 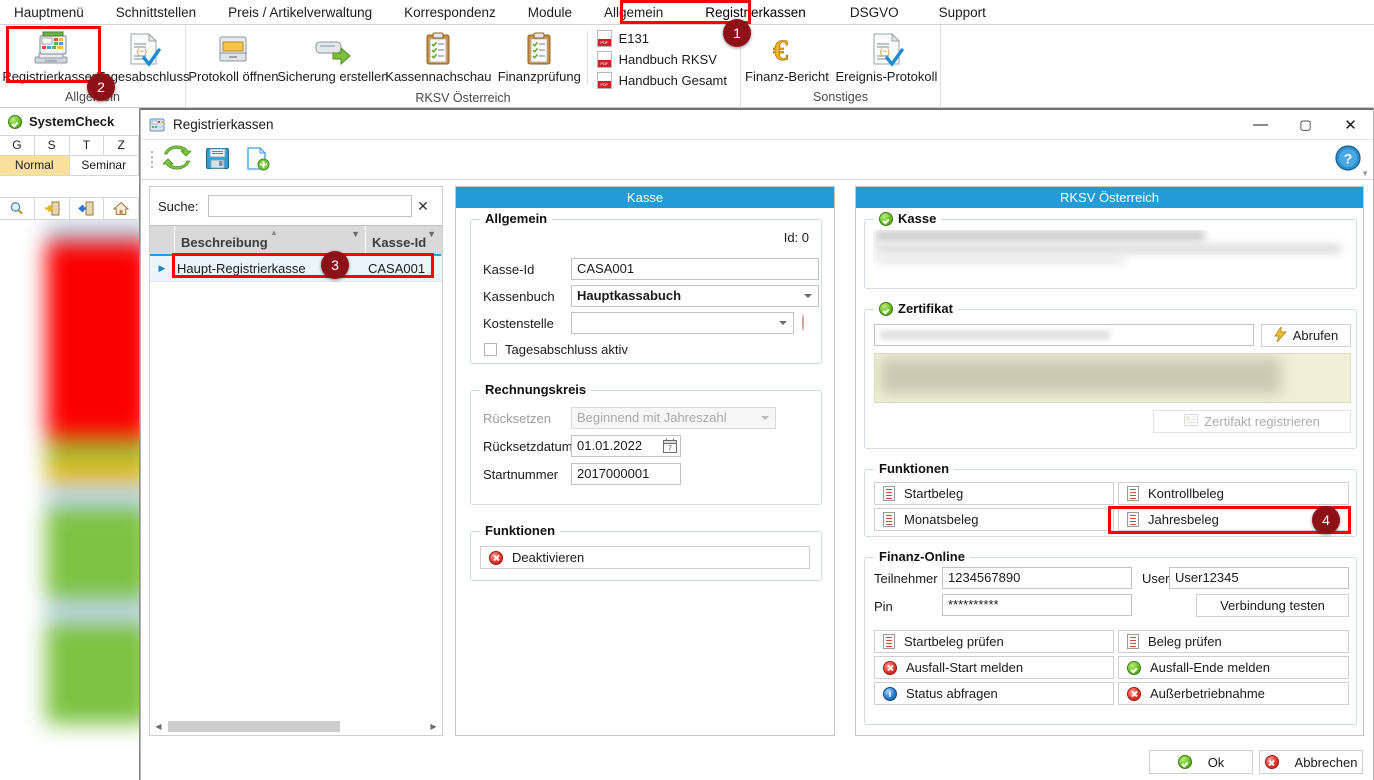 I want to click on verbindung-testen-button: Verbindung testen, so click(x=1272, y=605).